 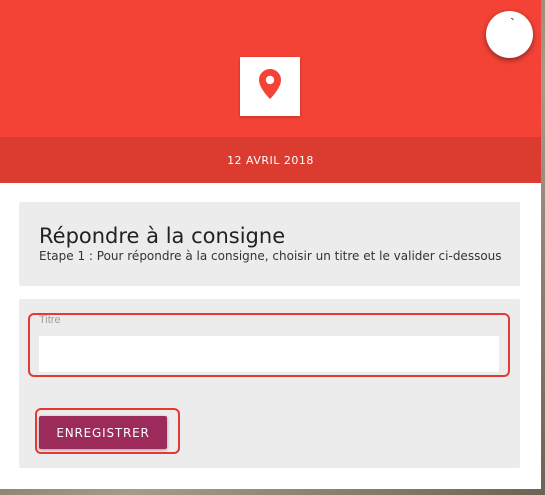 What do you see at coordinates (512, 23) in the screenshot?
I see `fab-glyph: `` at bounding box center [512, 23].